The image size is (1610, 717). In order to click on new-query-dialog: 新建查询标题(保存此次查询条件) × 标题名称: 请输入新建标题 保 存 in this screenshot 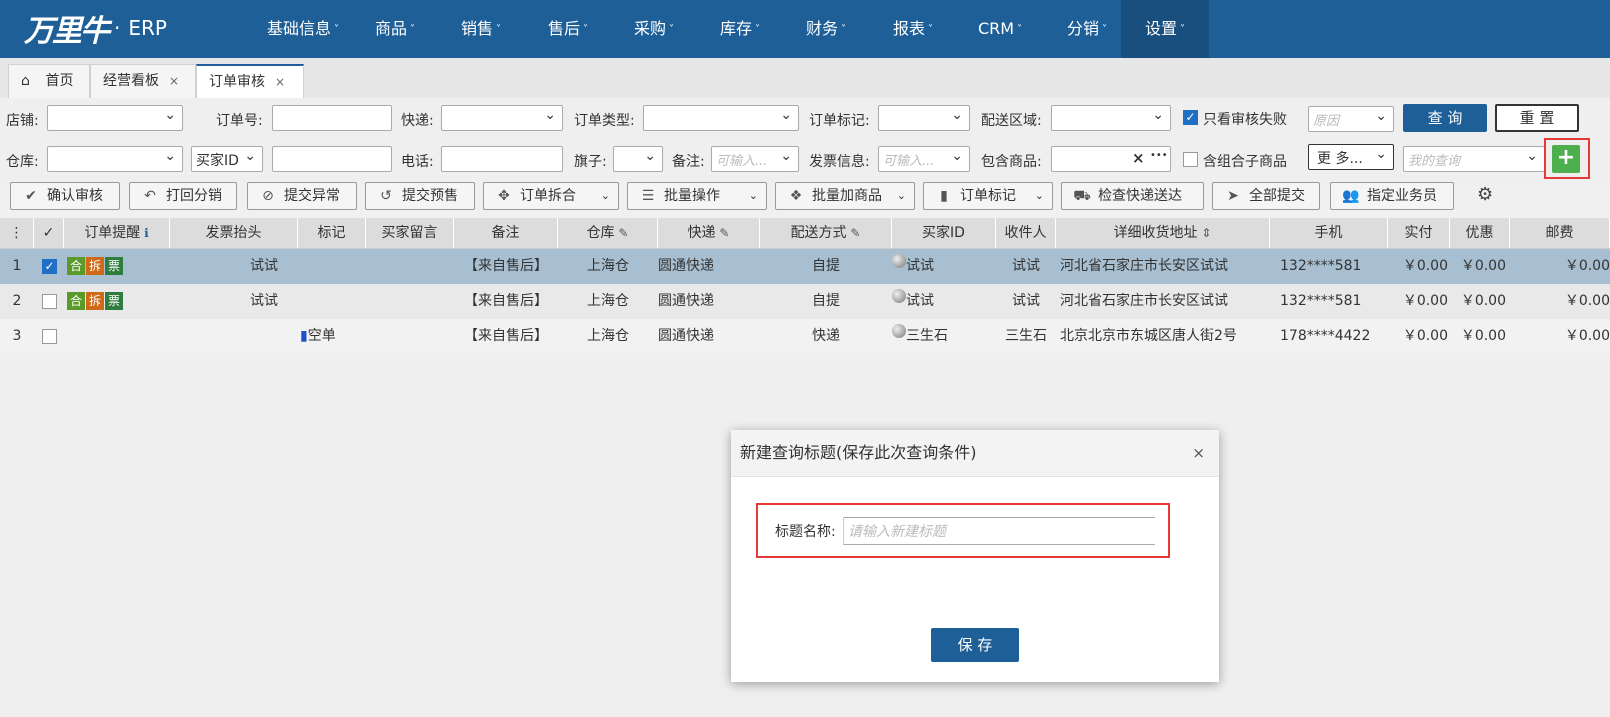, I will do `click(975, 556)`.